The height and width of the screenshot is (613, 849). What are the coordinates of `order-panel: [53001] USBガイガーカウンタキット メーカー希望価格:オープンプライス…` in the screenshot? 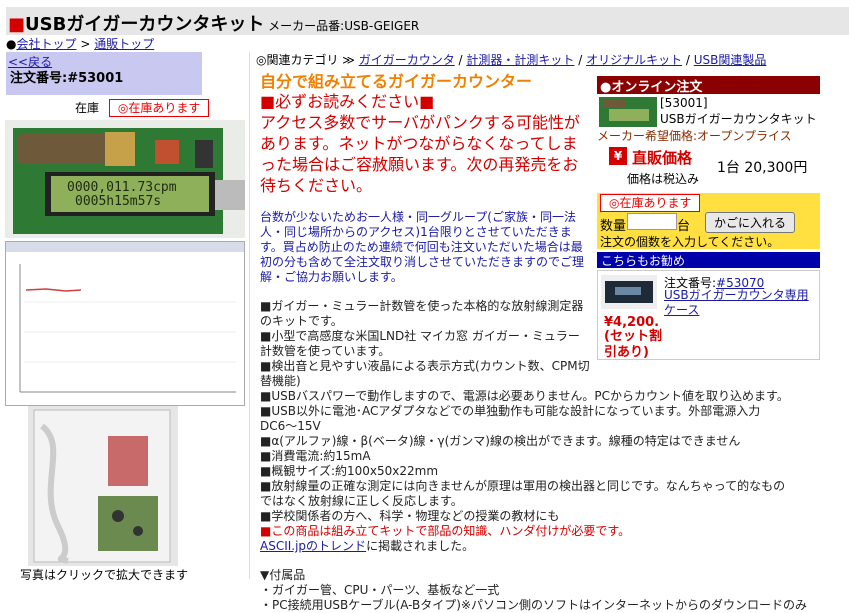 It's located at (708, 144).